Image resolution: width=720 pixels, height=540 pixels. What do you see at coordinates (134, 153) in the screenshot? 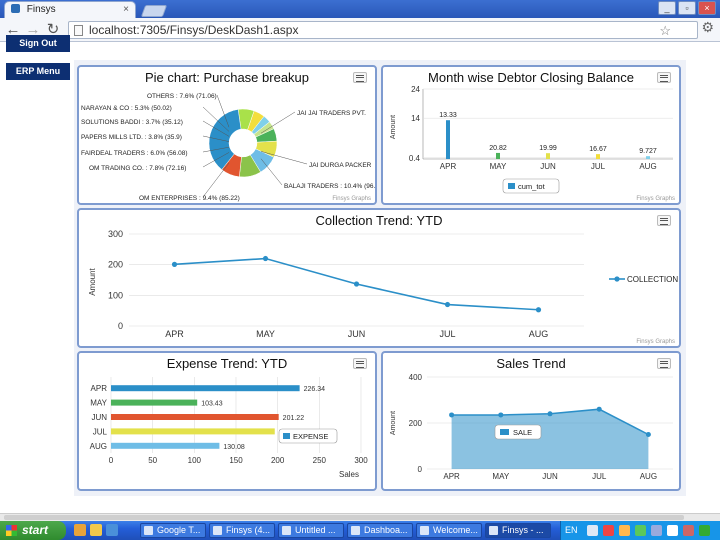
I see `pie-label: FAIRDEAL TRADERS : 6.0% (56.08)` at bounding box center [134, 153].